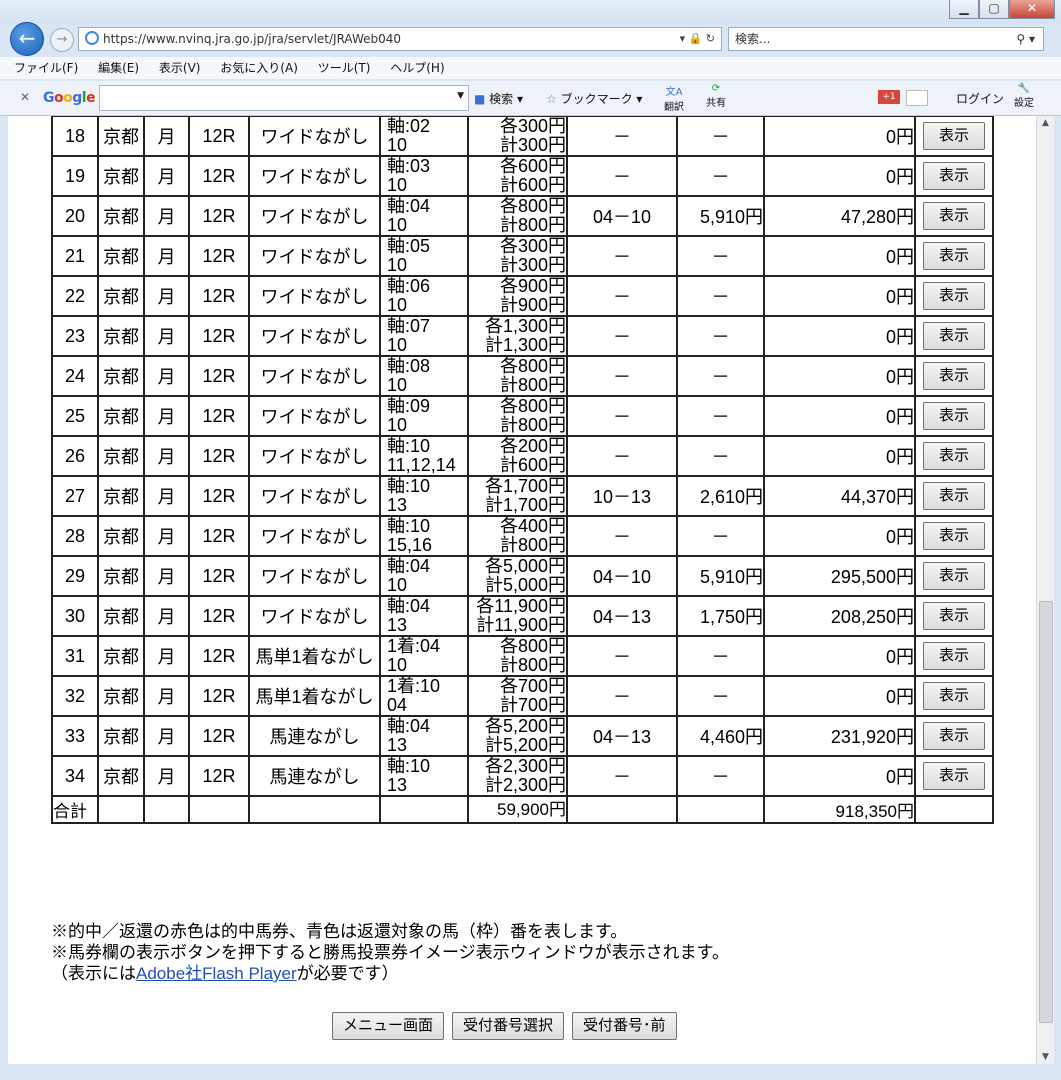  Describe the element at coordinates (532, 126) in the screenshot. I see `amount-line: 各300円` at that location.